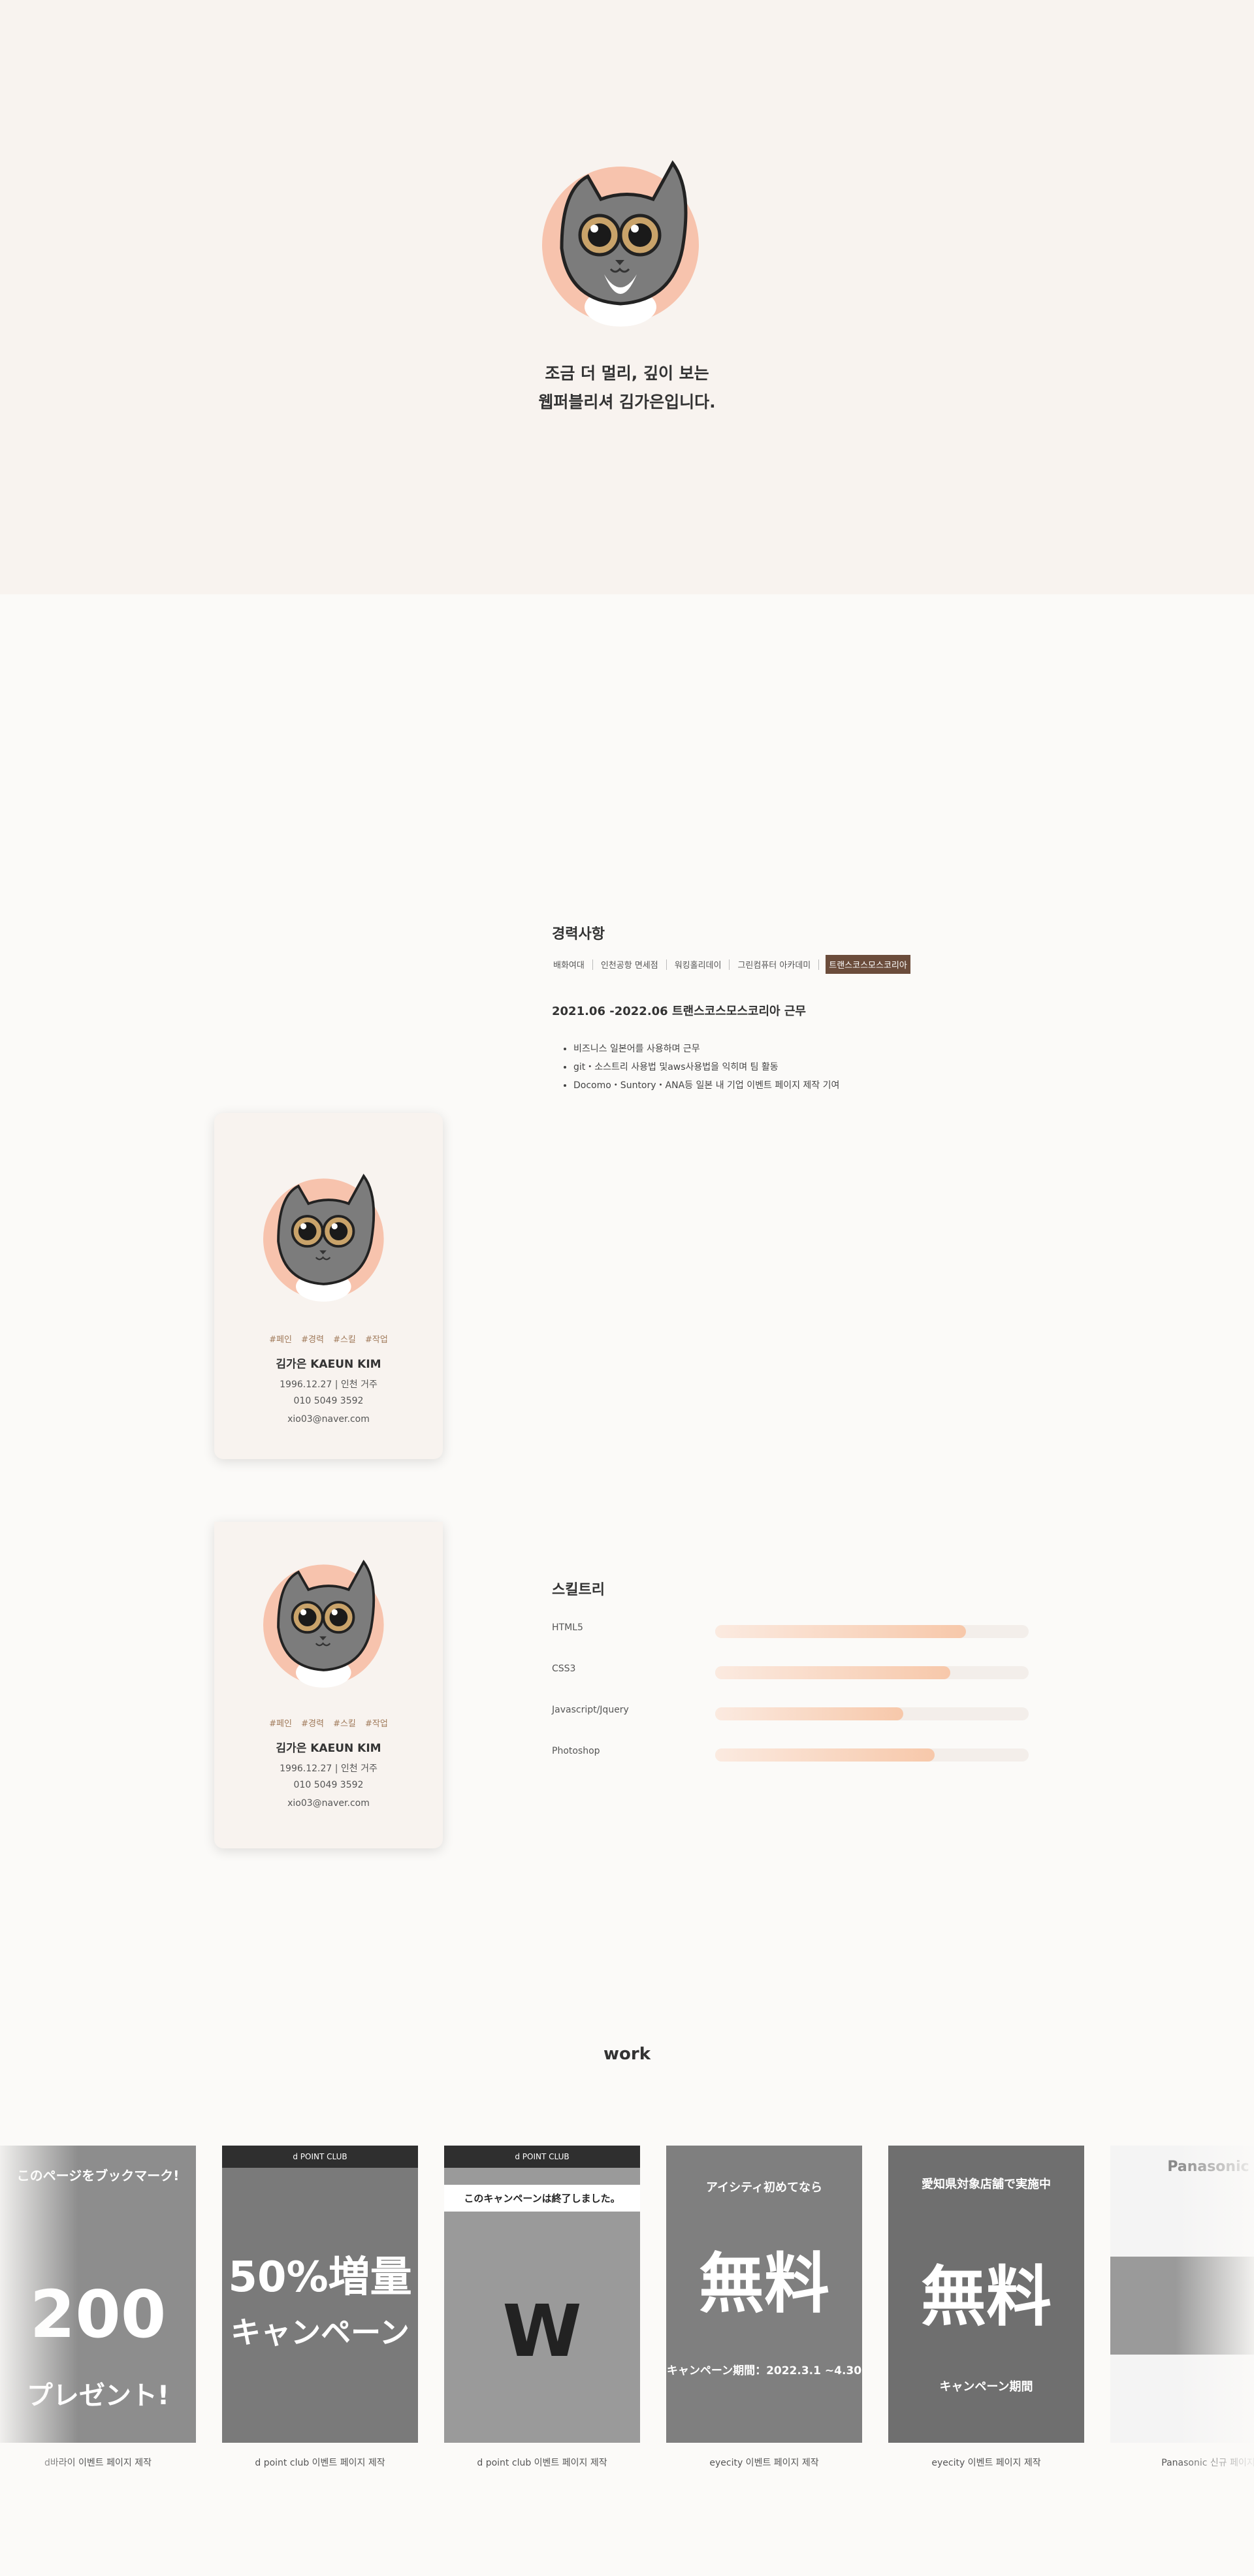 The width and height of the screenshot is (1254, 2576). I want to click on work-thumbnail: 愛知県対象店舗で実施中 無料 キャンペーン期間, so click(986, 2294).